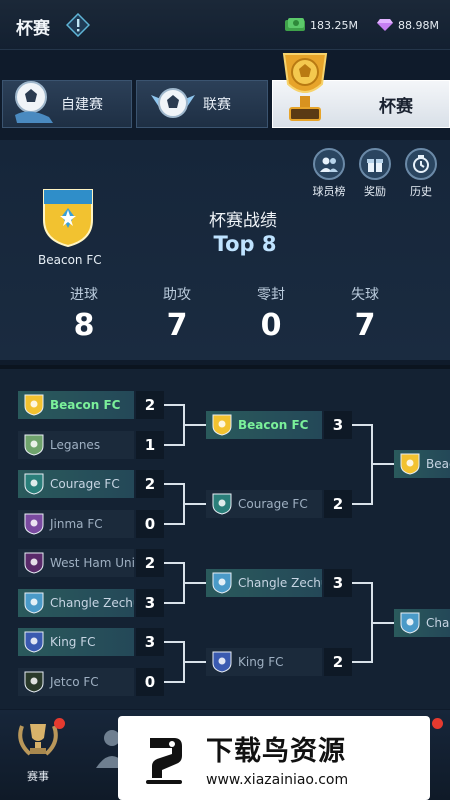  I want to click on players-ranking-label: 球员榜, so click(329, 191).